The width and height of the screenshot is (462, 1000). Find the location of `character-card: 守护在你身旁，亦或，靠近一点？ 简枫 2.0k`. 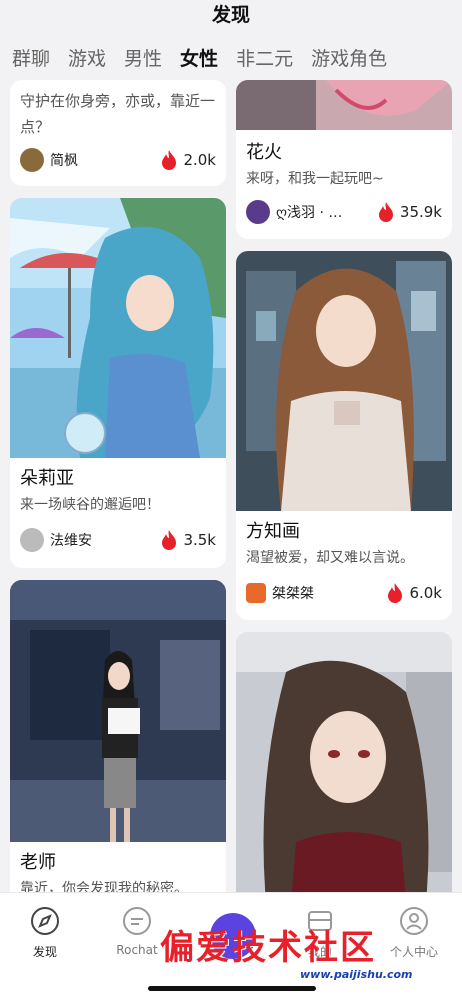

character-card: 守护在你身旁，亦或，靠近一点？ 简枫 2.0k is located at coordinates (118, 133).